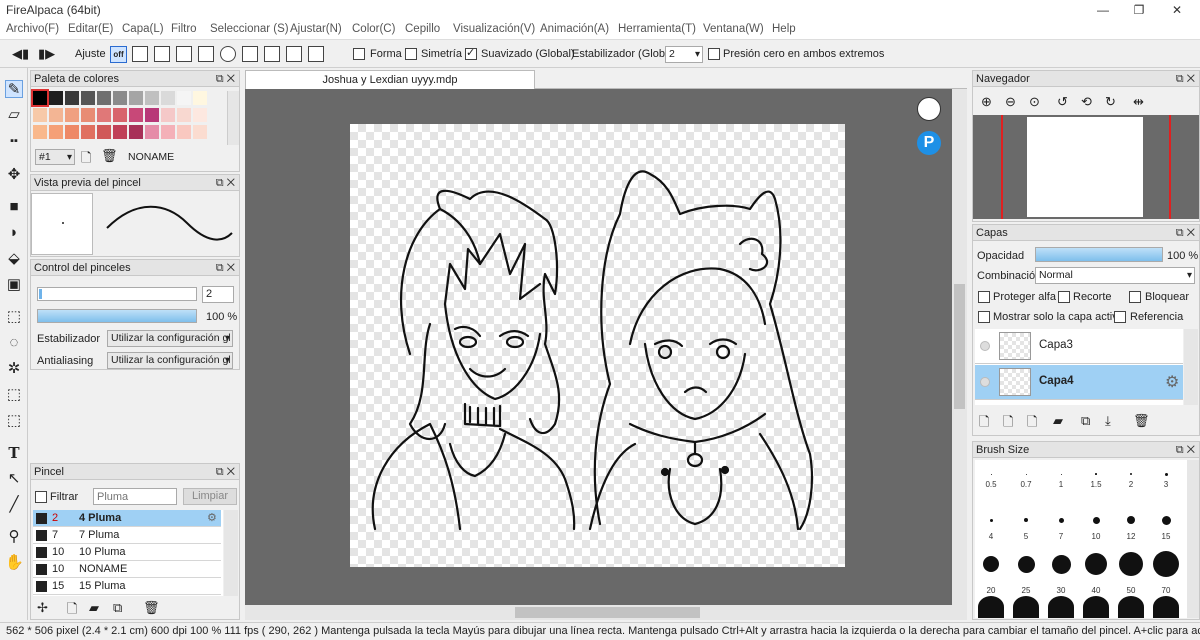 The width and height of the screenshot is (1200, 640). I want to click on duplicate-brush-icon: ⧉, so click(117, 608).